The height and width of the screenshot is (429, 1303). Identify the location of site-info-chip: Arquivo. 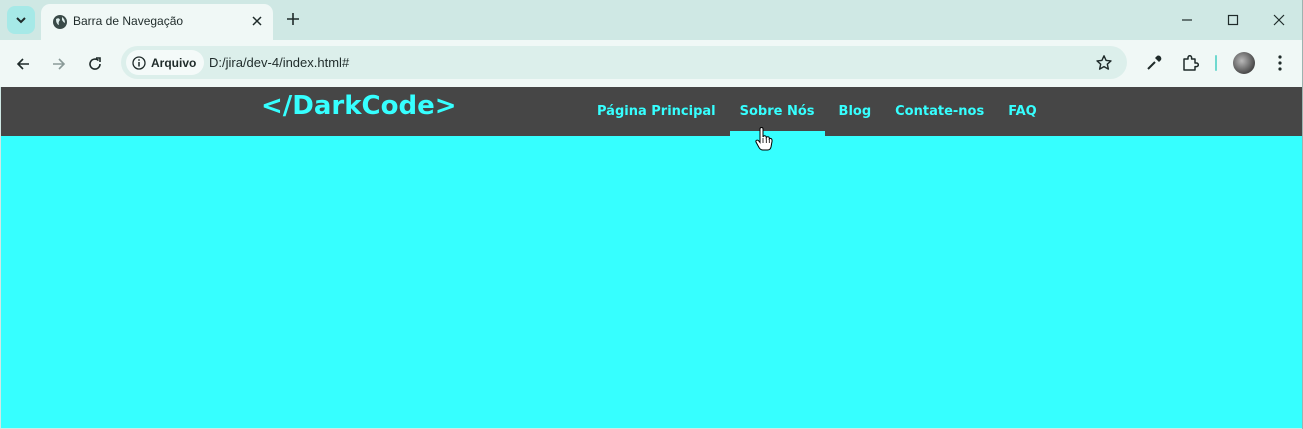
(165, 62).